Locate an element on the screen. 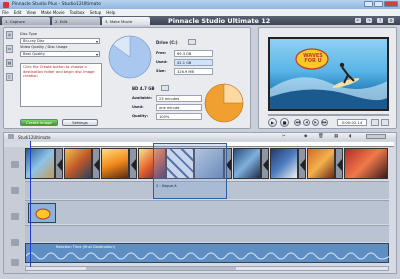 The height and width of the screenshot is (279, 400). drive-free-value: 69.3 GB is located at coordinates (193, 53).